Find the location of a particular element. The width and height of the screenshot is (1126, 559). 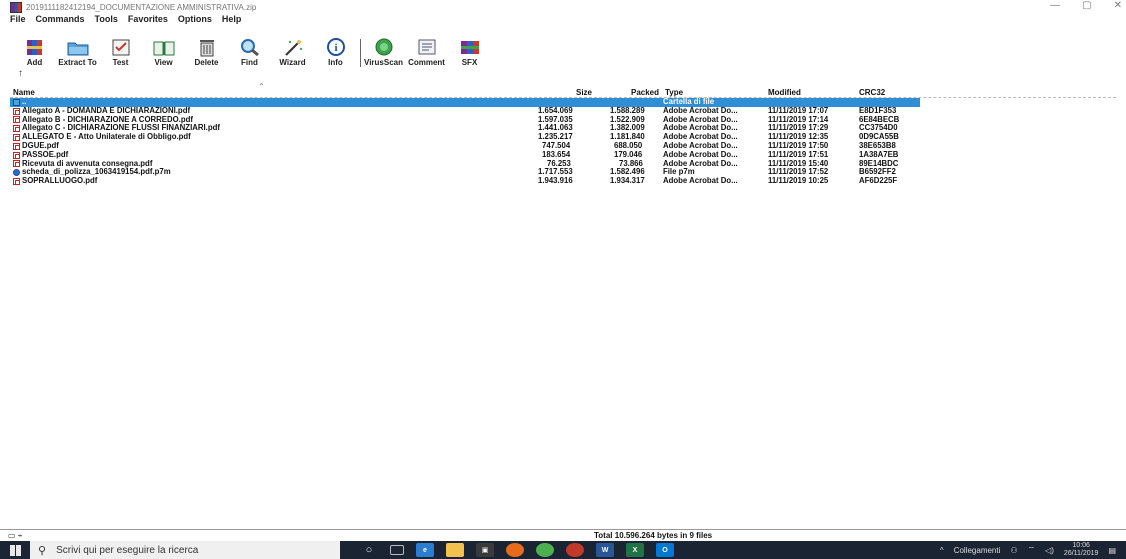

sfx-icon is located at coordinates (470, 47).